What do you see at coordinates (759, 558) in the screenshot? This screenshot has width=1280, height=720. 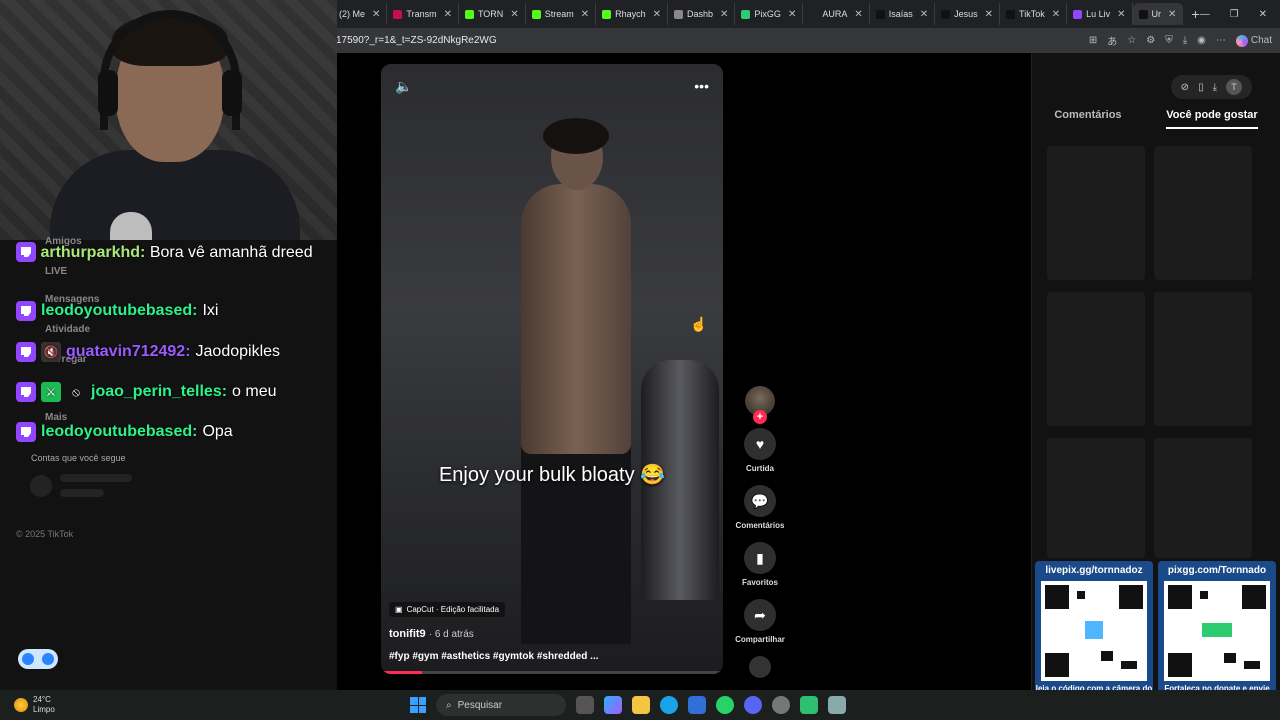 I see `bookmark-icon: ▮` at bounding box center [759, 558].